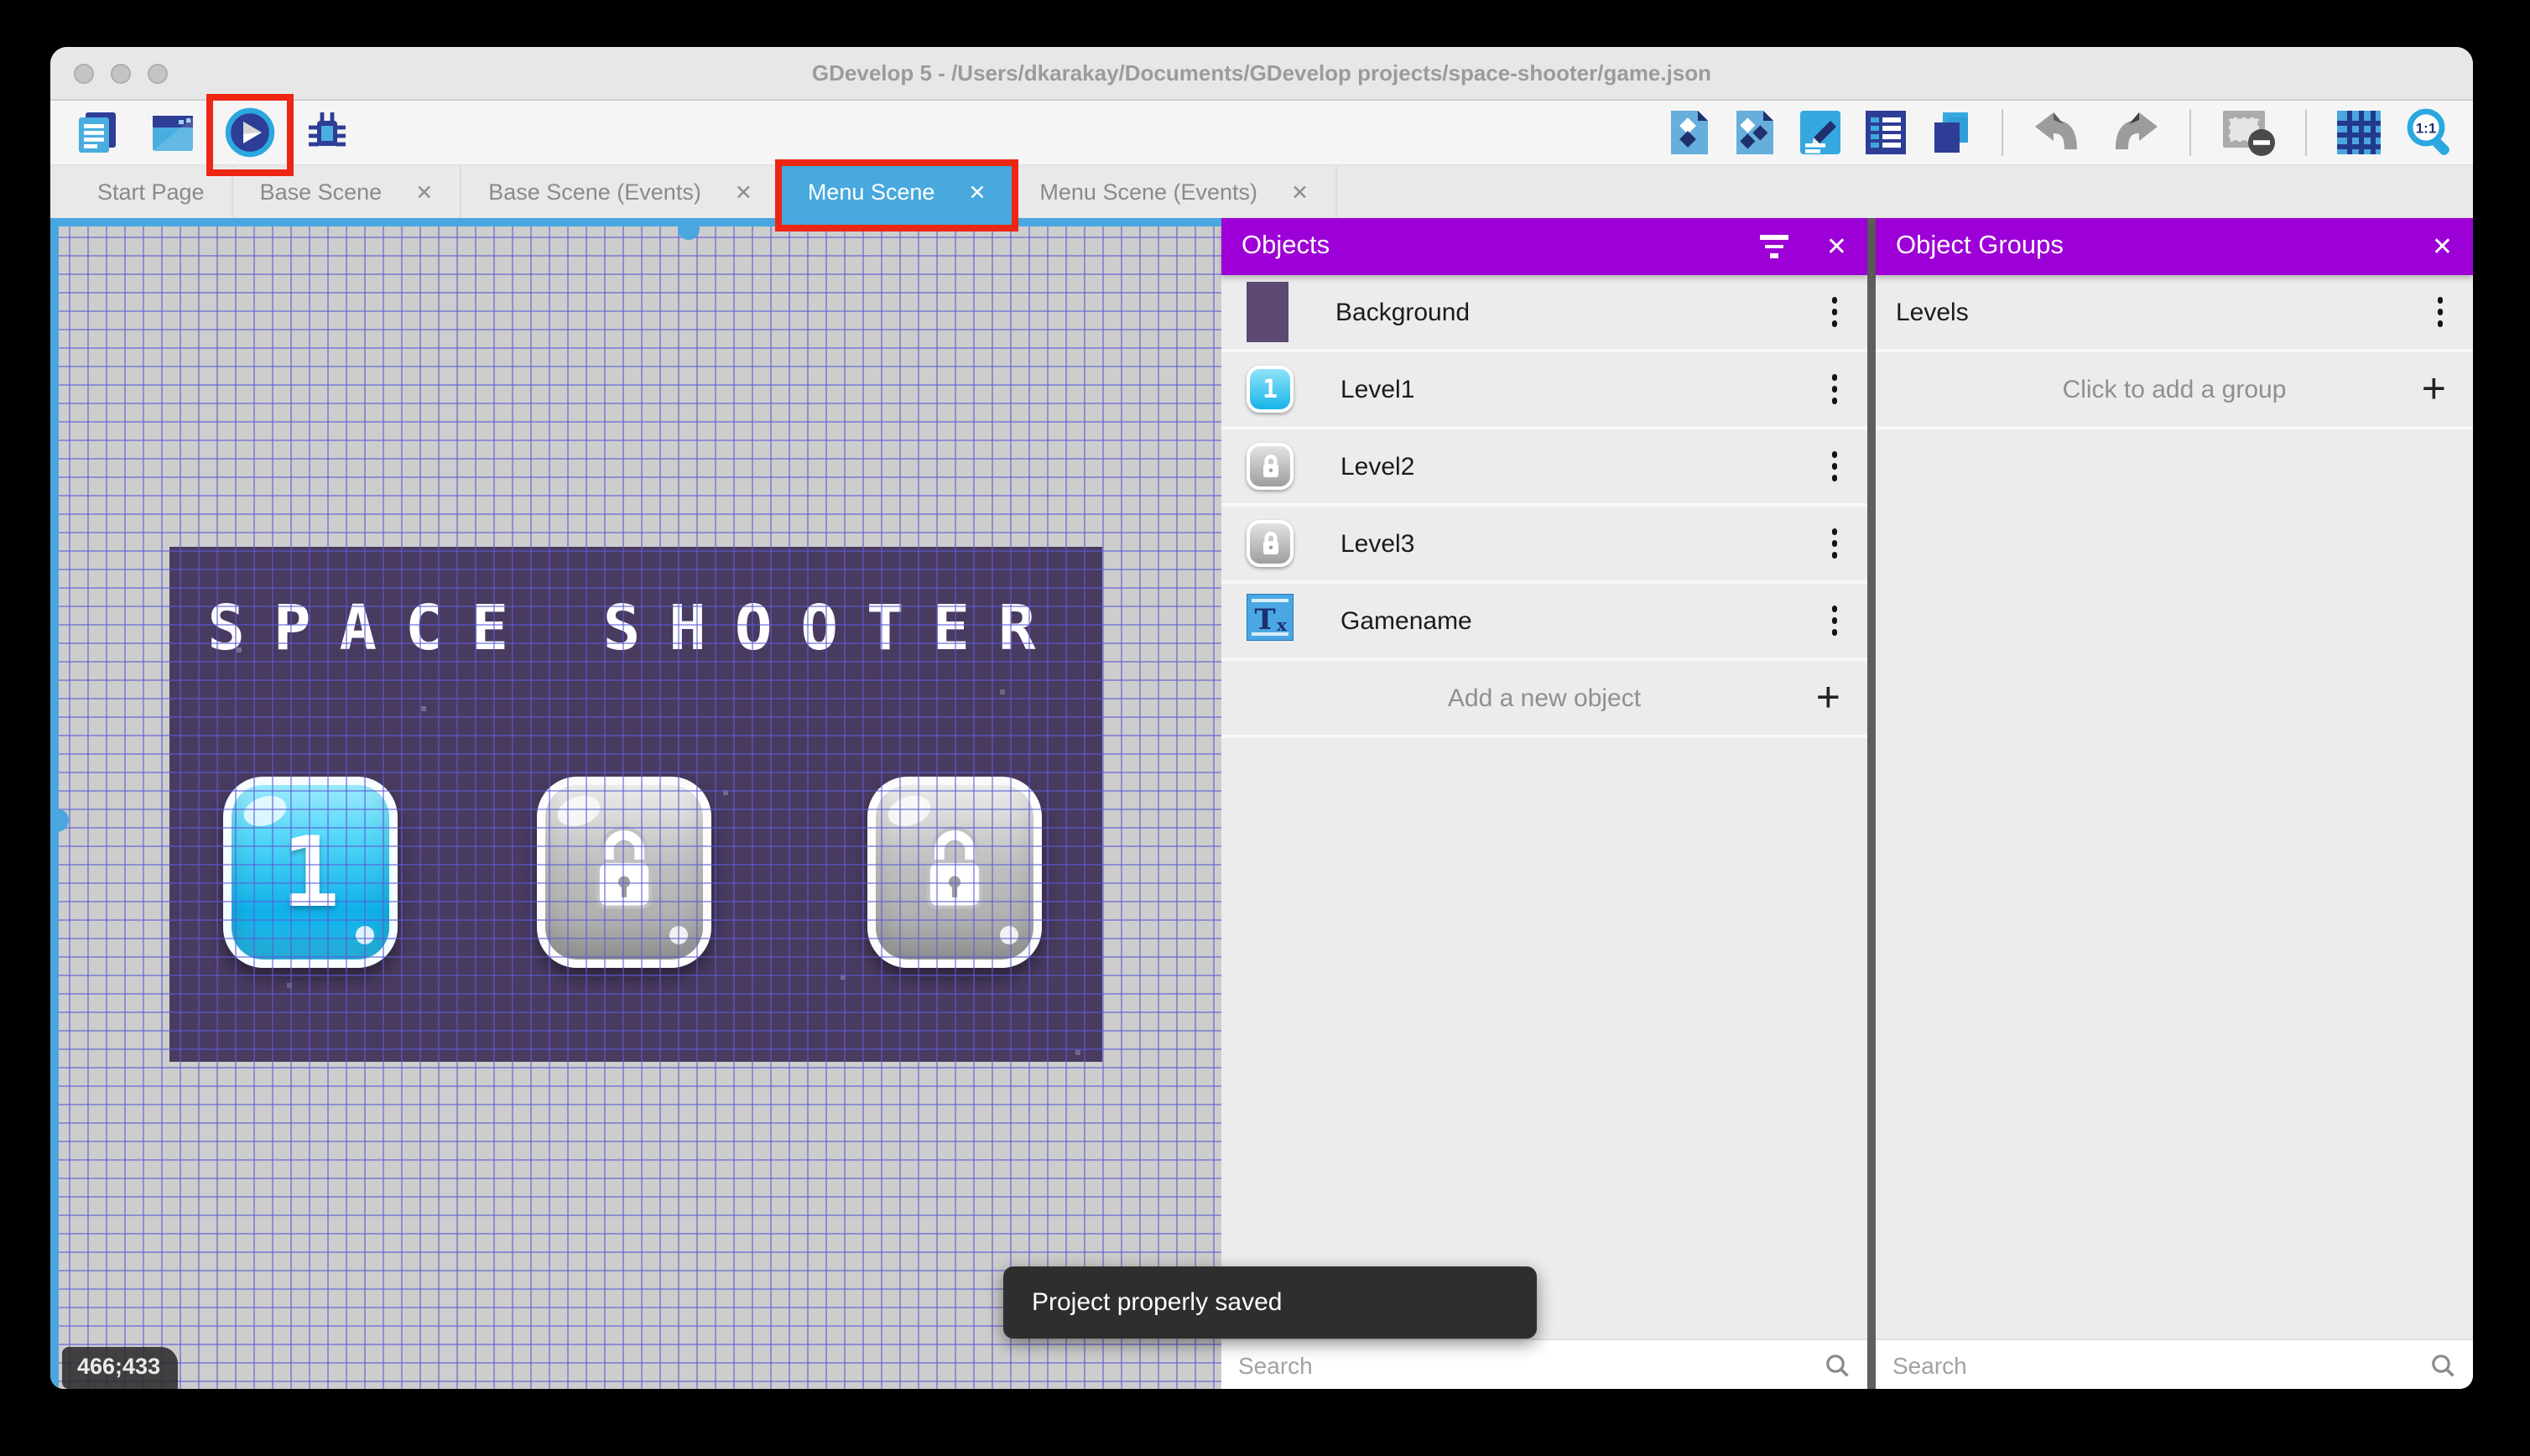 This screenshot has width=2530, height=1456. Describe the element at coordinates (1544, 622) in the screenshot. I see `object-row-gamename: T x Gamename` at that location.